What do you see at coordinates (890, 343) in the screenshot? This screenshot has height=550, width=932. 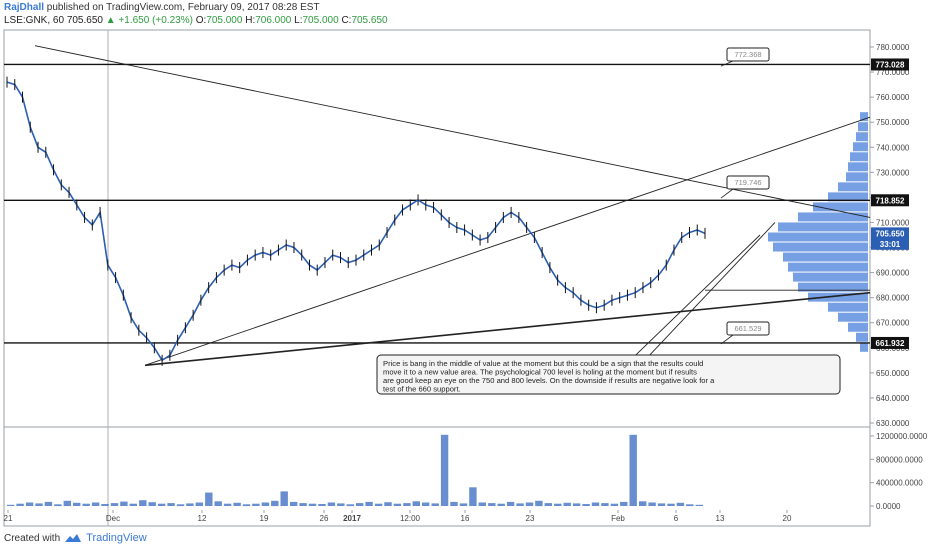 I see `price-label-text: 661.932` at bounding box center [890, 343].